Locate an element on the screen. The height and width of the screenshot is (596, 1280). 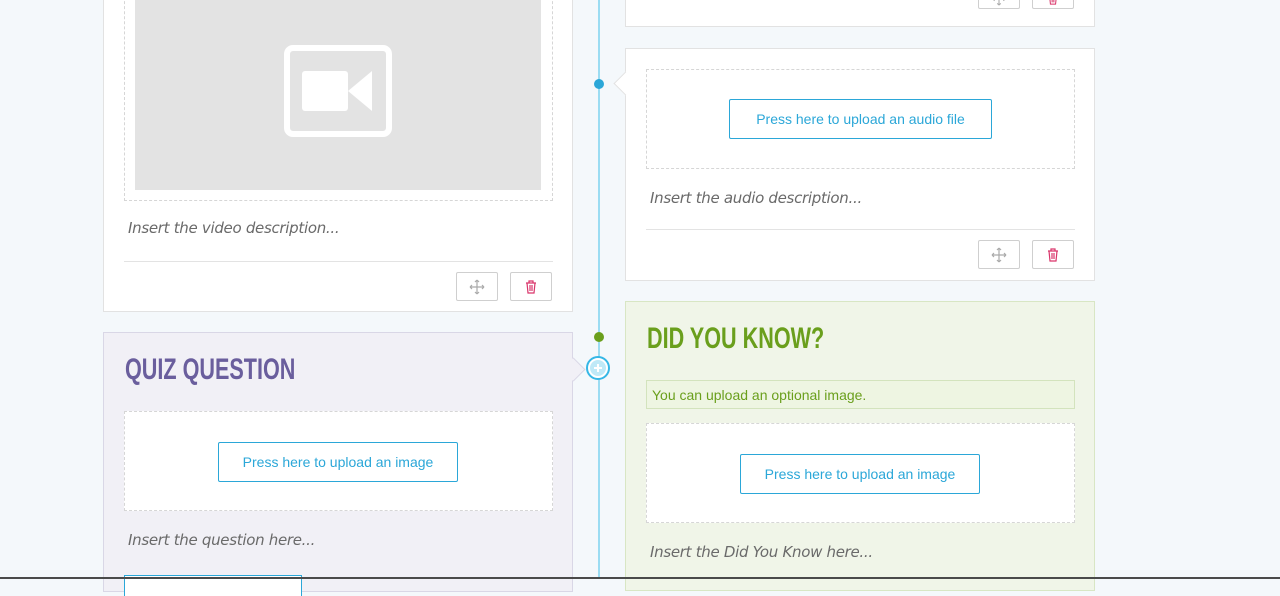
video-upload-zone is located at coordinates (338, 100).